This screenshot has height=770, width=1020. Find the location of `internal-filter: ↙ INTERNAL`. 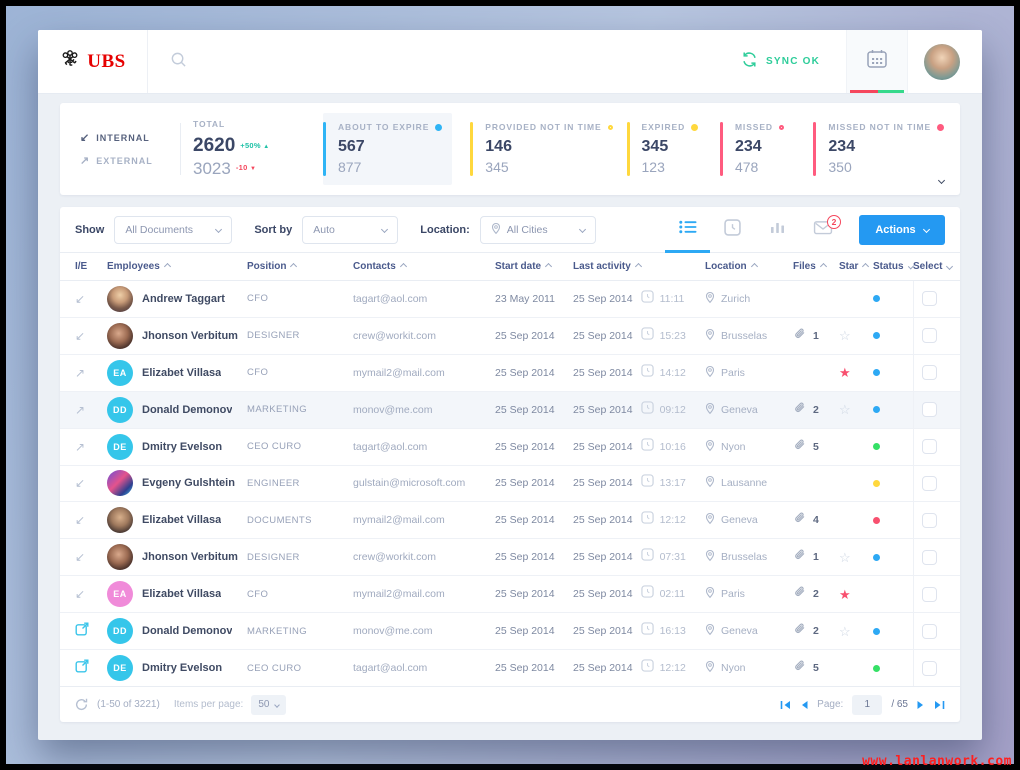

internal-filter: ↙ INTERNAL is located at coordinates (124, 137).